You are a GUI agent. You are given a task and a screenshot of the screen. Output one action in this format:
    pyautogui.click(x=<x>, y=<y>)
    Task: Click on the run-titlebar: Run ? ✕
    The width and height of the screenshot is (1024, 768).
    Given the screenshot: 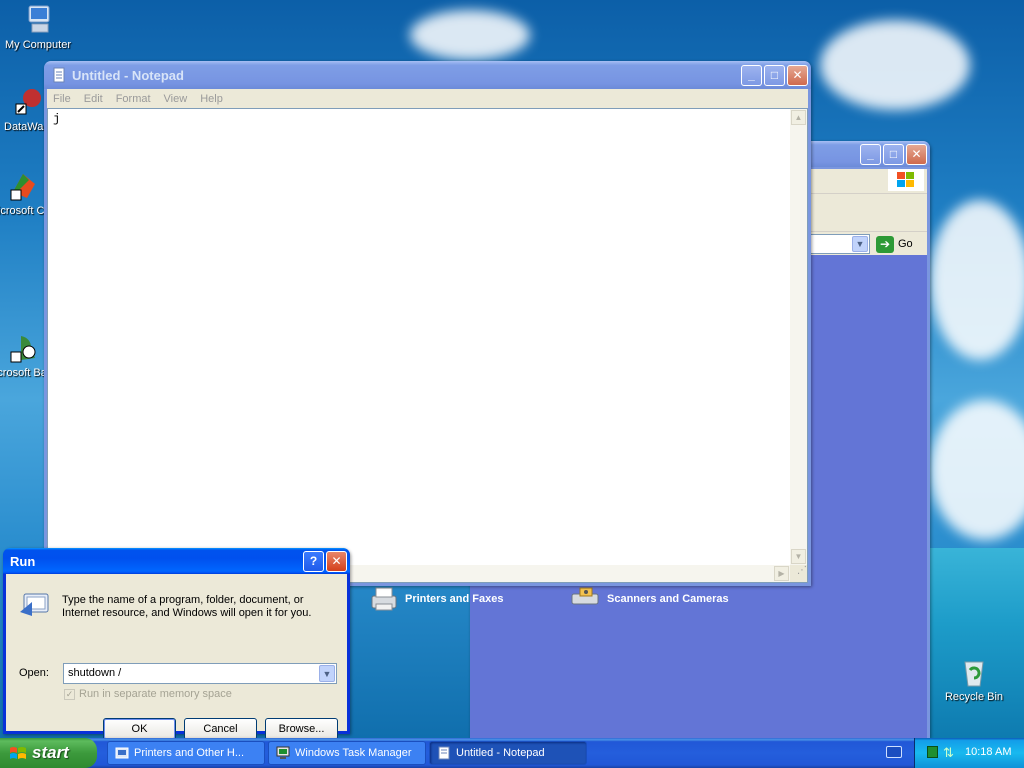 What is the action you would take?
    pyautogui.click(x=176, y=561)
    